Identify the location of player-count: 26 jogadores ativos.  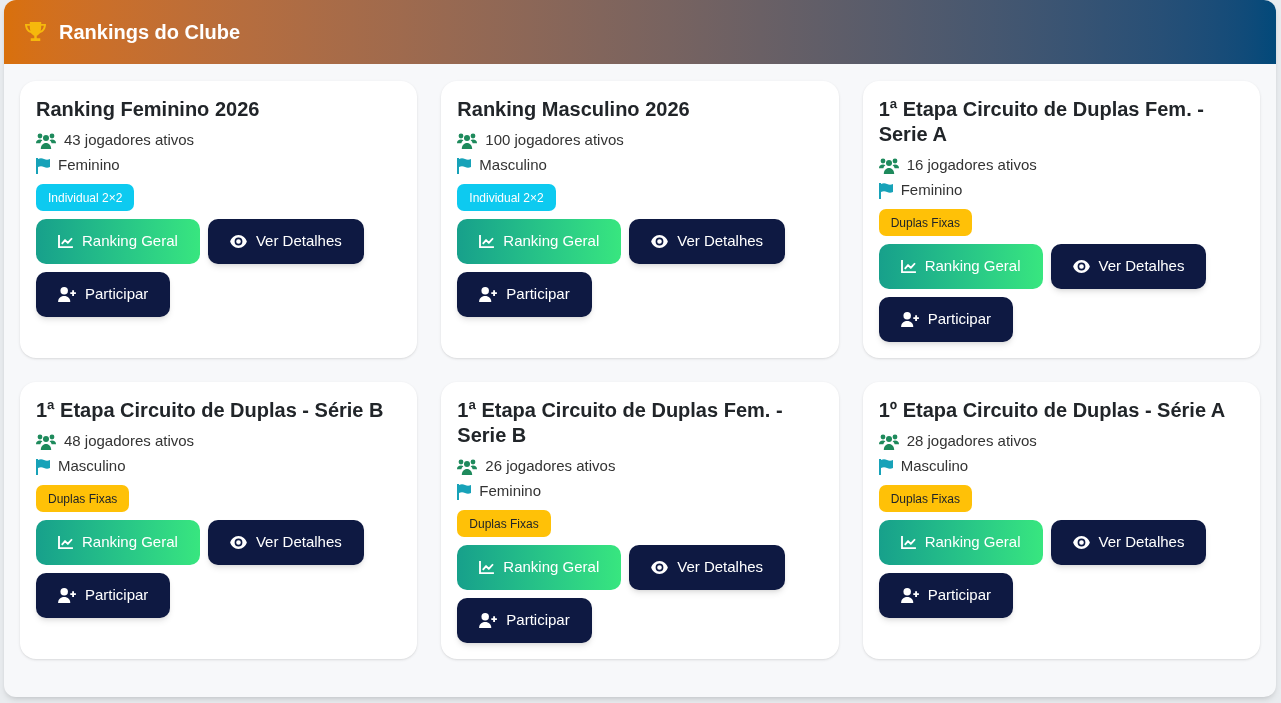
(550, 466).